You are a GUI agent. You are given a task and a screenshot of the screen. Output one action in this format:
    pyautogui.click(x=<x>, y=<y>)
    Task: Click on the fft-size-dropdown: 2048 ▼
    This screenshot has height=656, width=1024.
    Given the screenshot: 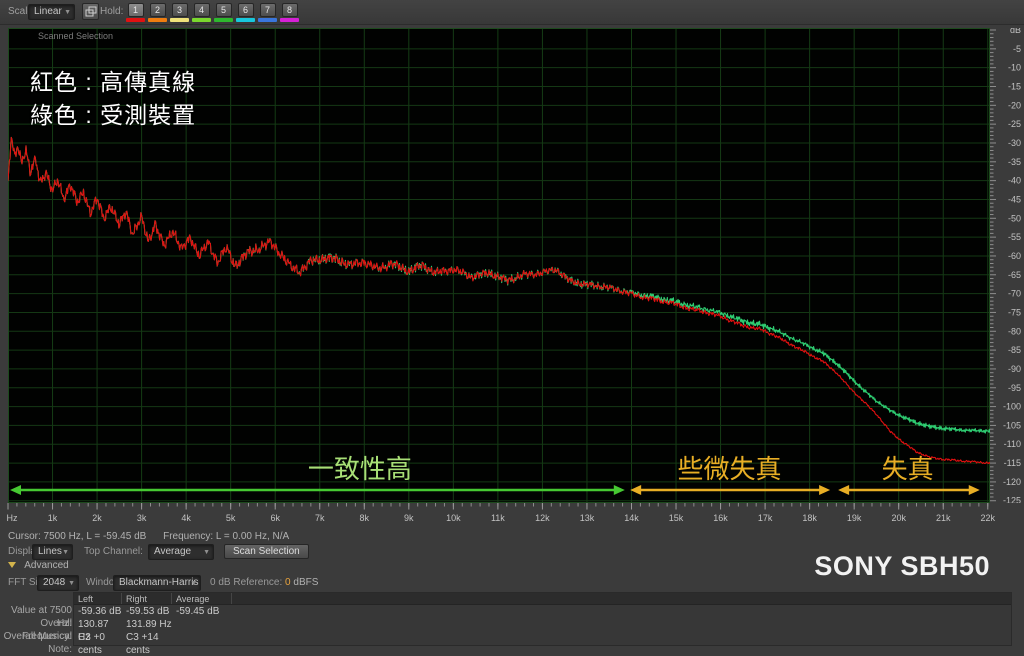 What is the action you would take?
    pyautogui.click(x=58, y=583)
    